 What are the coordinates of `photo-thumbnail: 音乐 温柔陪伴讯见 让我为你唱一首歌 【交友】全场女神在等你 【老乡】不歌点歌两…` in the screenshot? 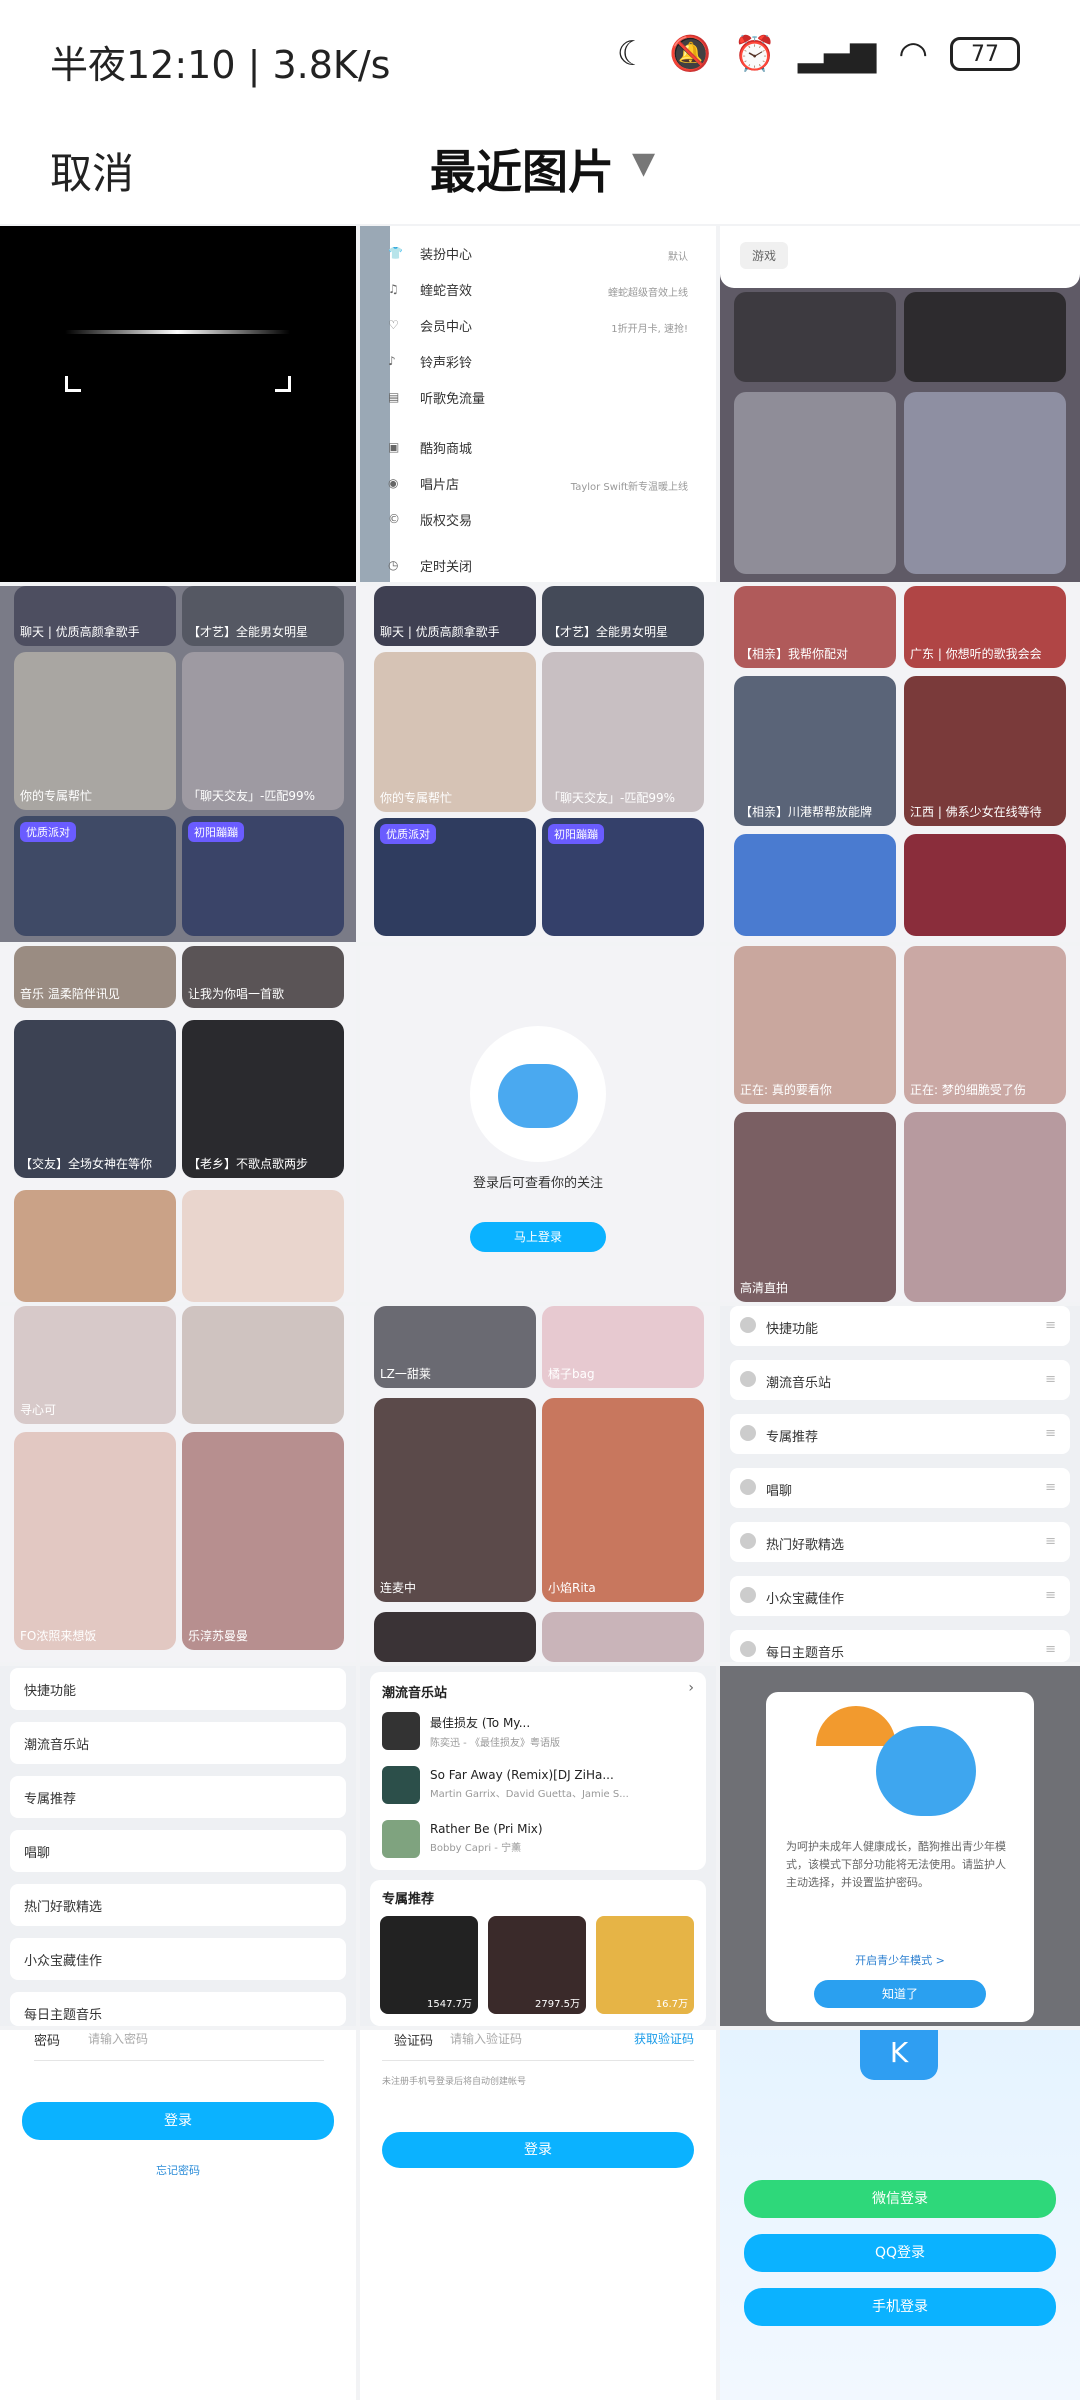 It's located at (178, 1124).